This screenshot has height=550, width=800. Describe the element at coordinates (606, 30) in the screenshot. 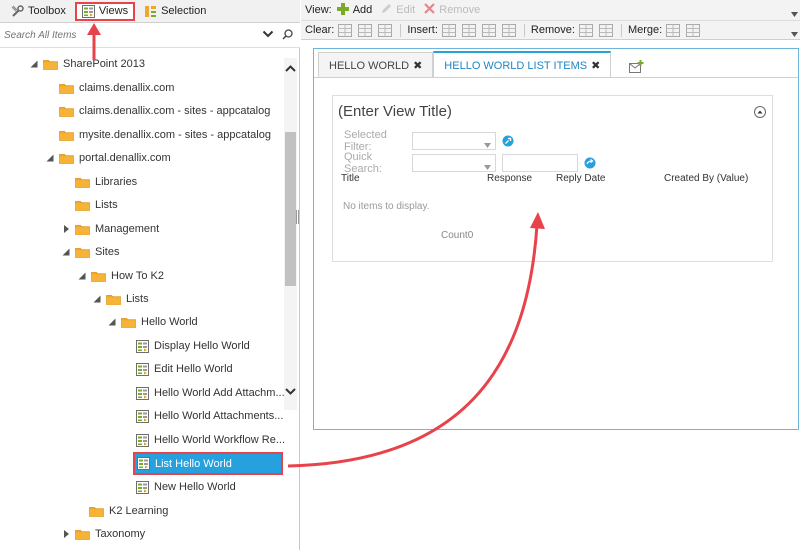

I see `remove-column-icon` at that location.